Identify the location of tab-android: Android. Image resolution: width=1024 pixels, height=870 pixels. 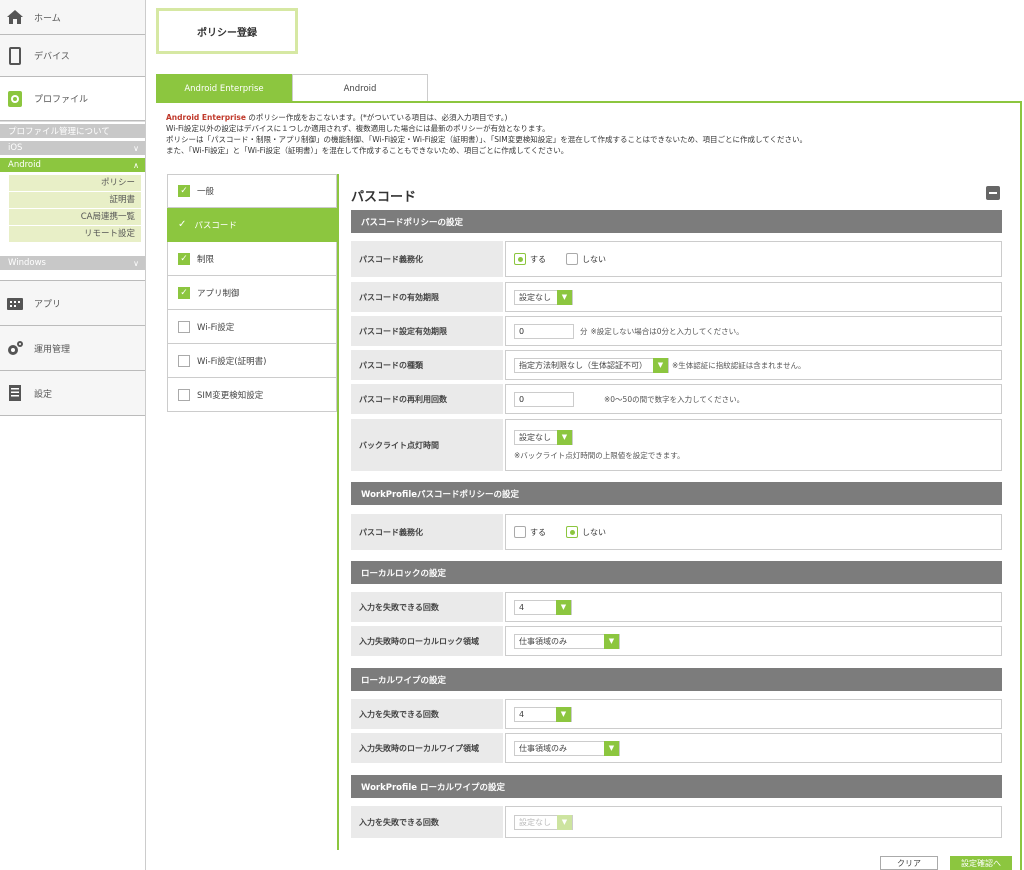
(360, 88).